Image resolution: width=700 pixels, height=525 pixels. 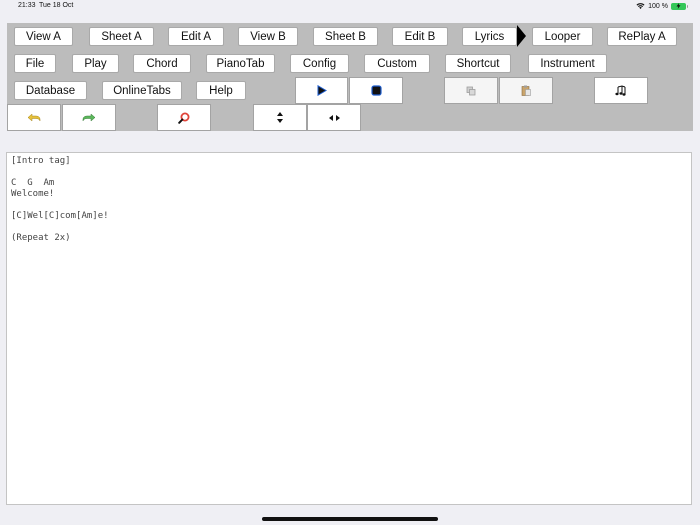 I want to click on horizontal-resize-button, so click(x=334, y=117).